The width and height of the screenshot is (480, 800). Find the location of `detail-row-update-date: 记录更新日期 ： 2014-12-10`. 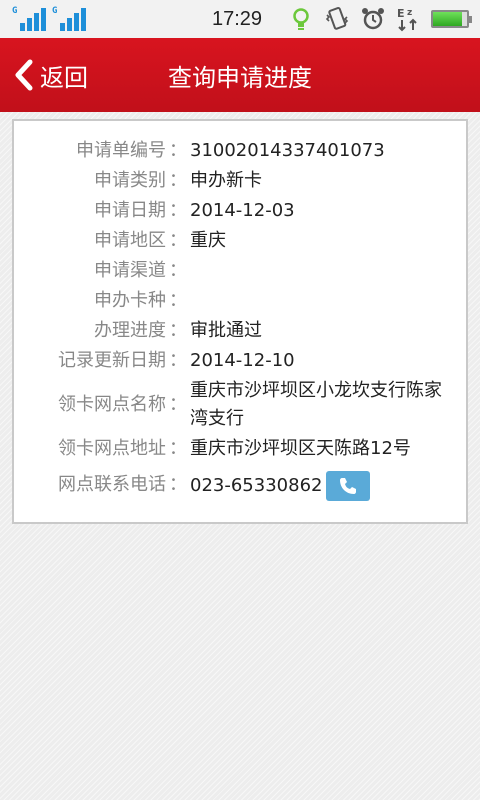

detail-row-update-date: 记录更新日期 ： 2014-12-10 is located at coordinates (242, 361).